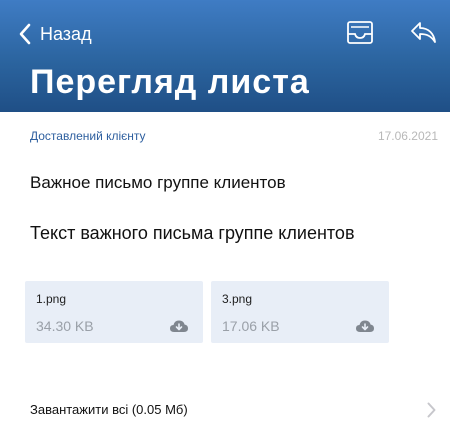  I want to click on reply-button, so click(423, 33).